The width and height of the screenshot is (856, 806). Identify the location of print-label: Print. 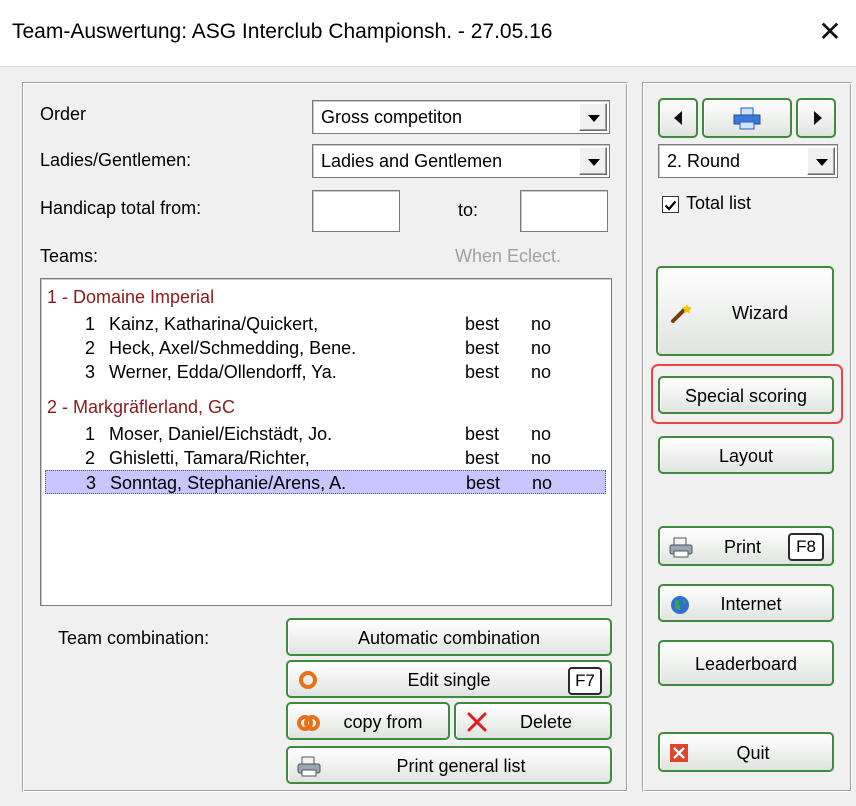
(743, 547).